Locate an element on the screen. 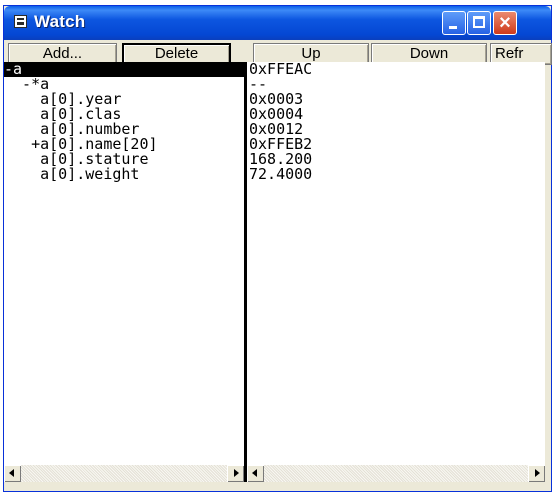 Image resolution: width=552 pixels, height=493 pixels. minimize-icon is located at coordinates (453, 27).